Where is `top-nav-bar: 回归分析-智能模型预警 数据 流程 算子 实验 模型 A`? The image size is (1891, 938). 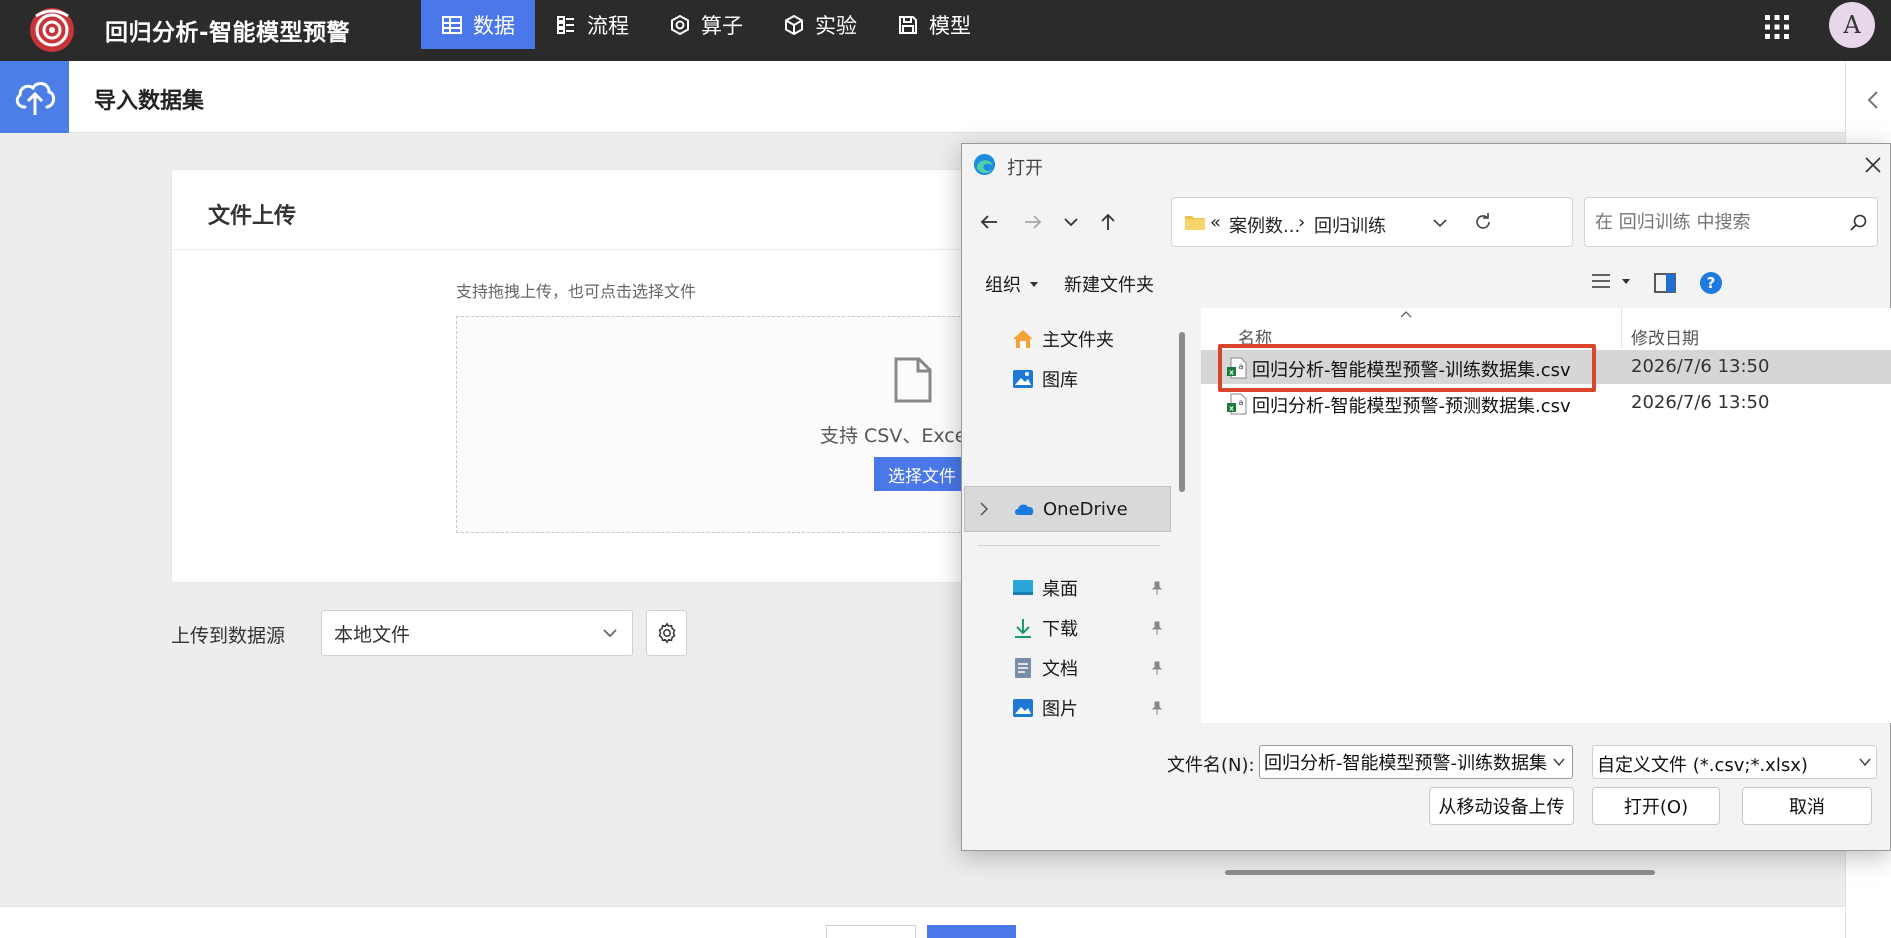 top-nav-bar: 回归分析-智能模型预警 数据 流程 算子 实验 模型 A is located at coordinates (945, 30).